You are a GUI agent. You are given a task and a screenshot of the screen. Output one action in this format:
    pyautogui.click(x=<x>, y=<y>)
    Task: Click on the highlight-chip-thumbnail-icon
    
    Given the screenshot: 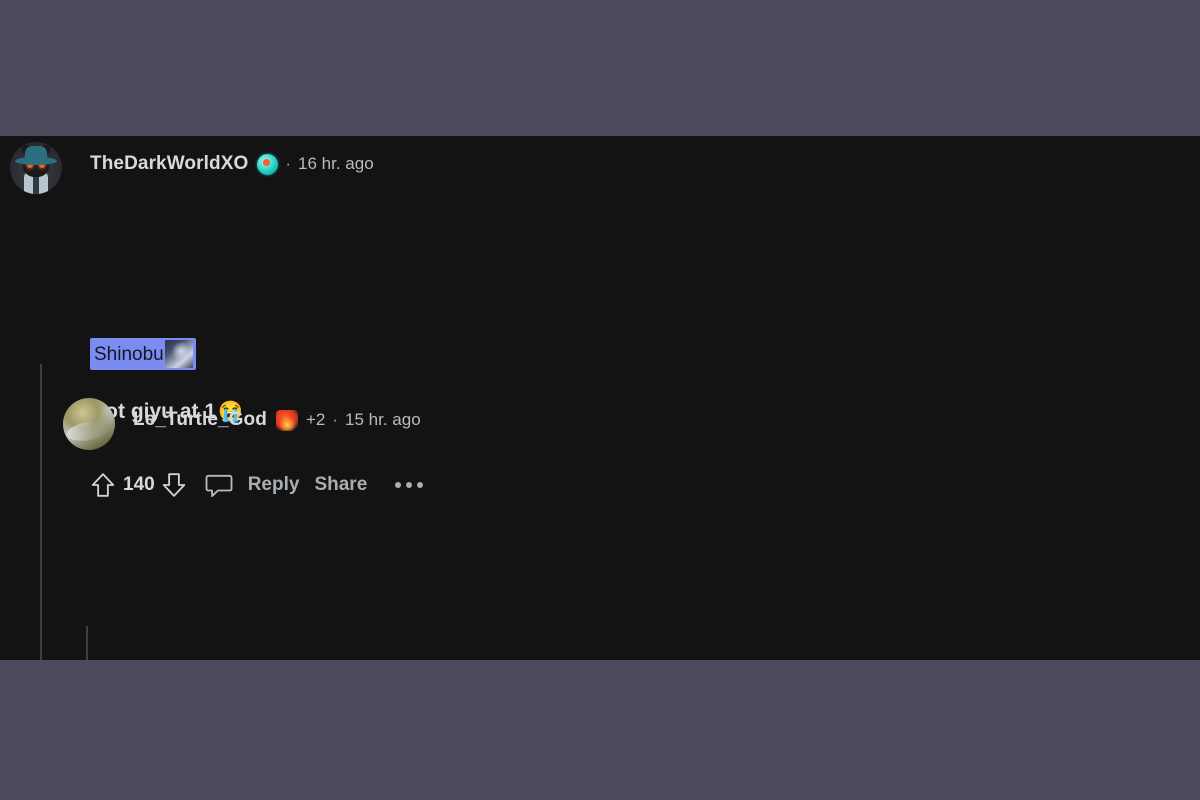 What is the action you would take?
    pyautogui.click(x=178, y=354)
    